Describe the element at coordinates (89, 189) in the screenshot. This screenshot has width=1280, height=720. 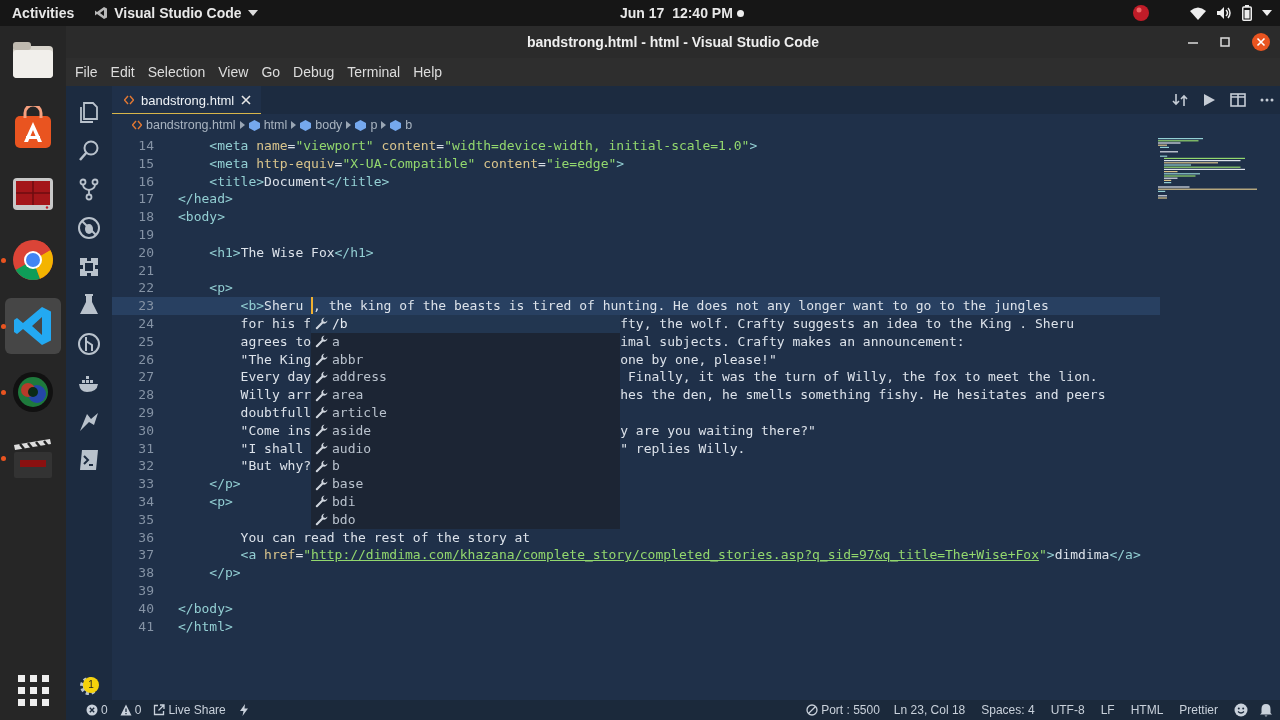
I see `source-control-icon` at that location.